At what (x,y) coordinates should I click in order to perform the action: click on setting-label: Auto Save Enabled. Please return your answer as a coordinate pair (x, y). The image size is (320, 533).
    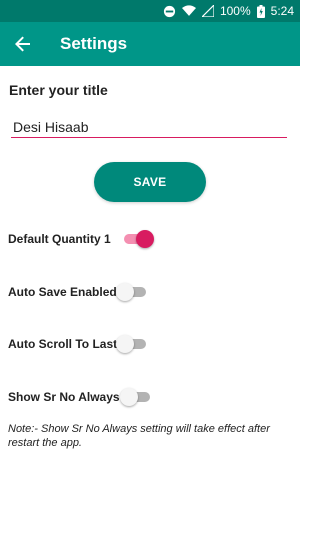
    Looking at the image, I should click on (62, 292).